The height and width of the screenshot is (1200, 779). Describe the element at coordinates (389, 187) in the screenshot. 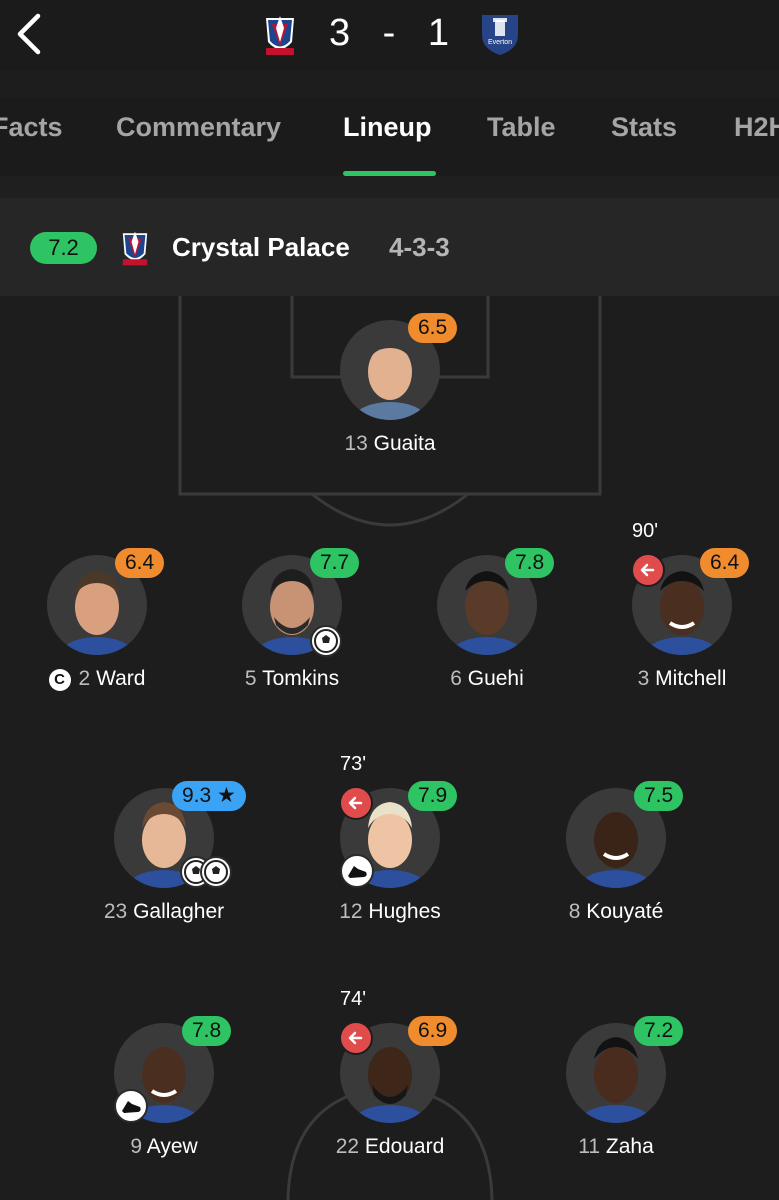

I see `divider` at that location.